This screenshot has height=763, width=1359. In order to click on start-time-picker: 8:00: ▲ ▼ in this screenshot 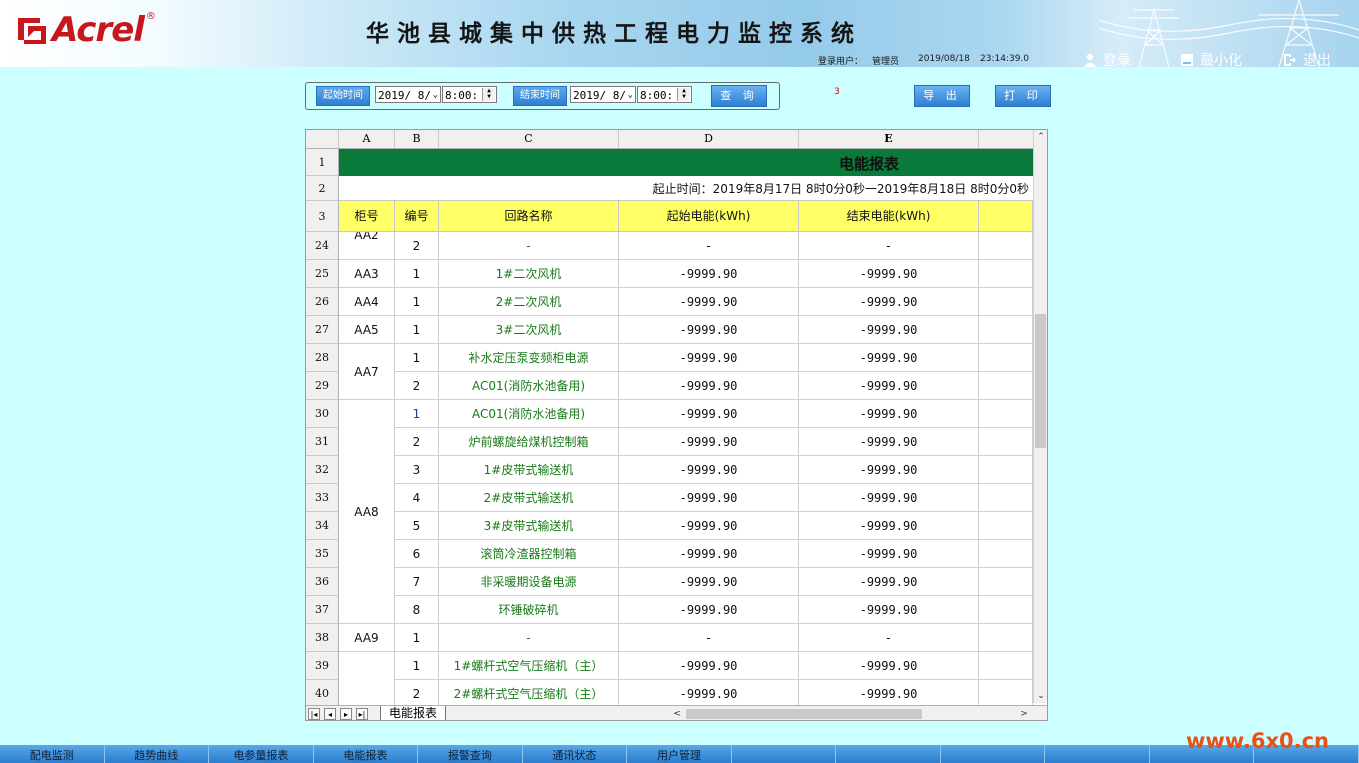, I will do `click(469, 94)`.